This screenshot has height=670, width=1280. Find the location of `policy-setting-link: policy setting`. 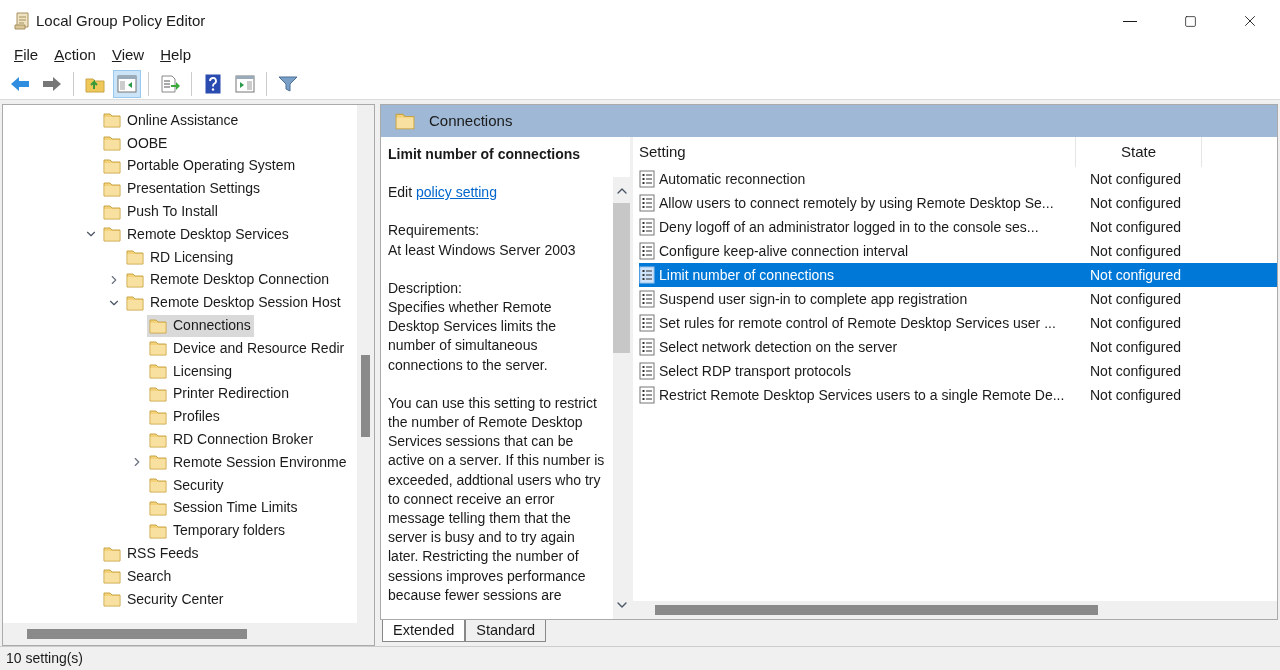

policy-setting-link: policy setting is located at coordinates (456, 192).